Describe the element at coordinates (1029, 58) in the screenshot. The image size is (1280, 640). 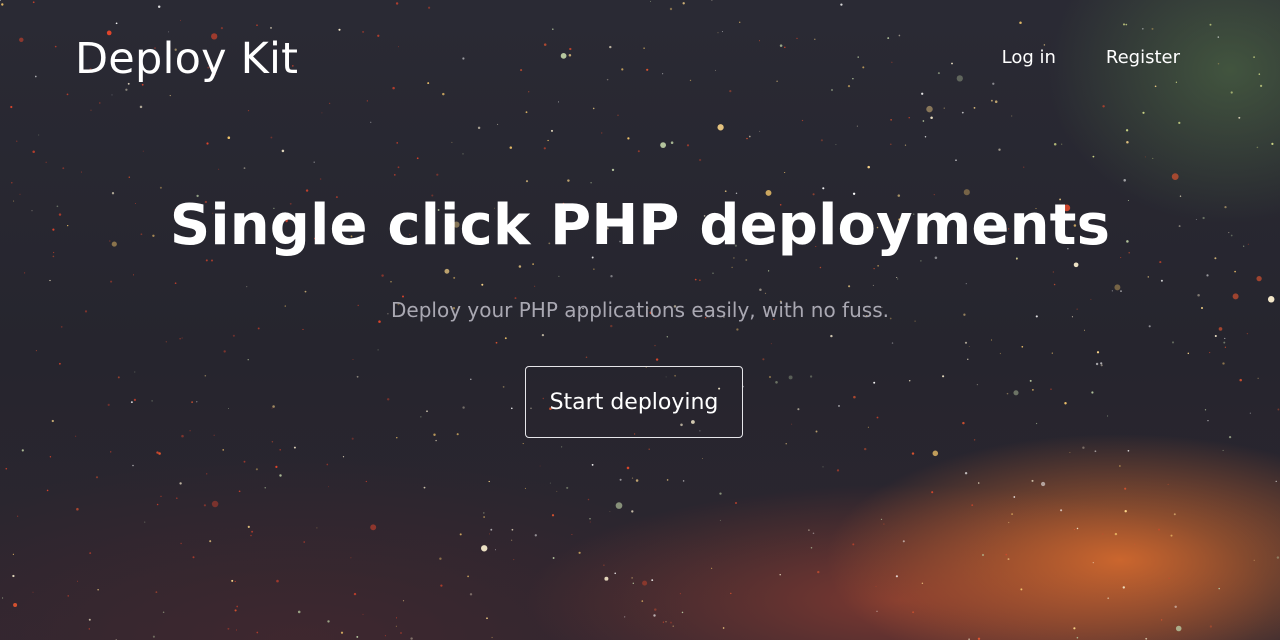
I see `login-link: Log in` at that location.